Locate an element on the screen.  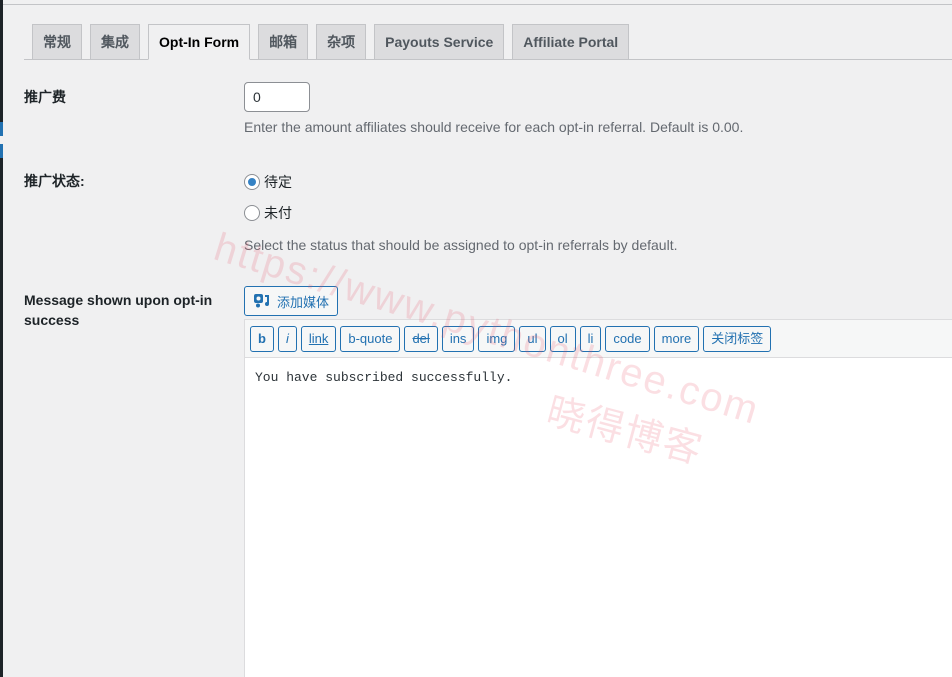
radio-pending is located at coordinates (252, 182).